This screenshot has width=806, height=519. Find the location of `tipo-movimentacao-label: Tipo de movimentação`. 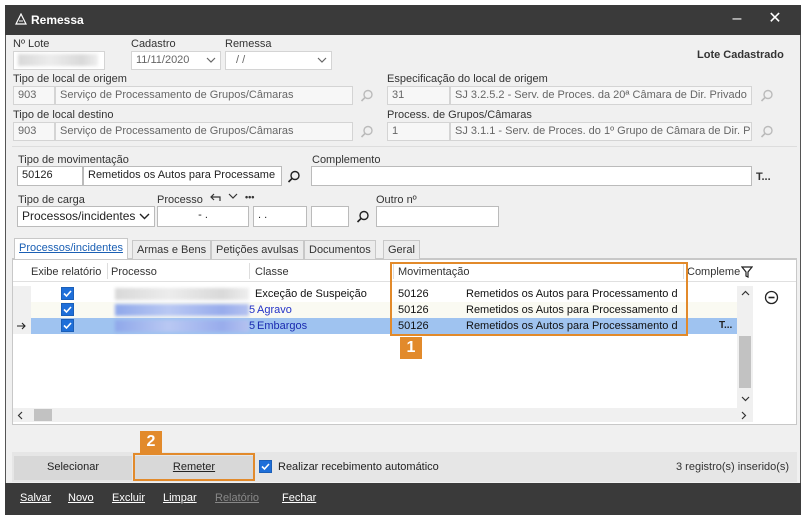

tipo-movimentacao-label: Tipo de movimentação is located at coordinates (73, 160).